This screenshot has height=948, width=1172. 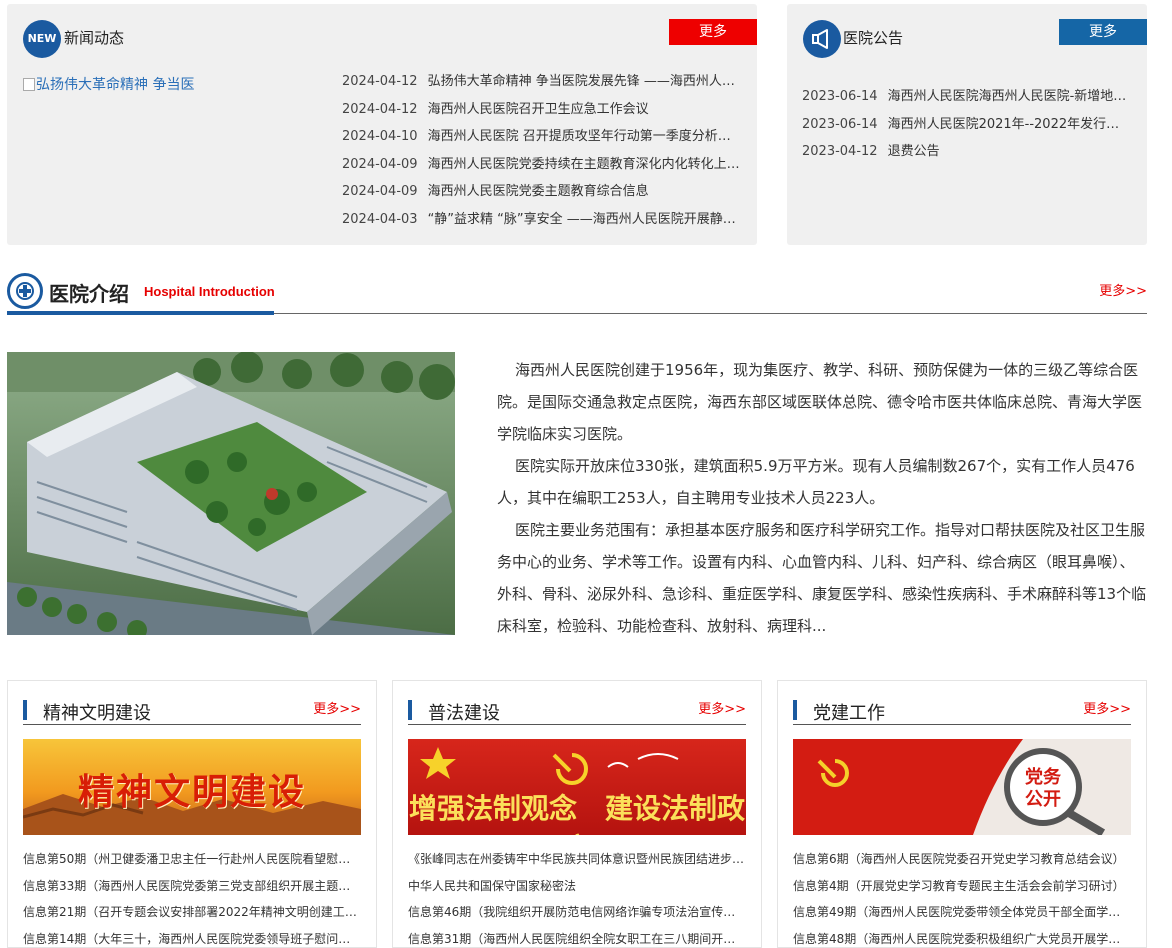 I want to click on card-list-item: 信息第14期（大年三十，海西州人民医院党委领导班子慰问一线职工）, so click(x=192, y=939).